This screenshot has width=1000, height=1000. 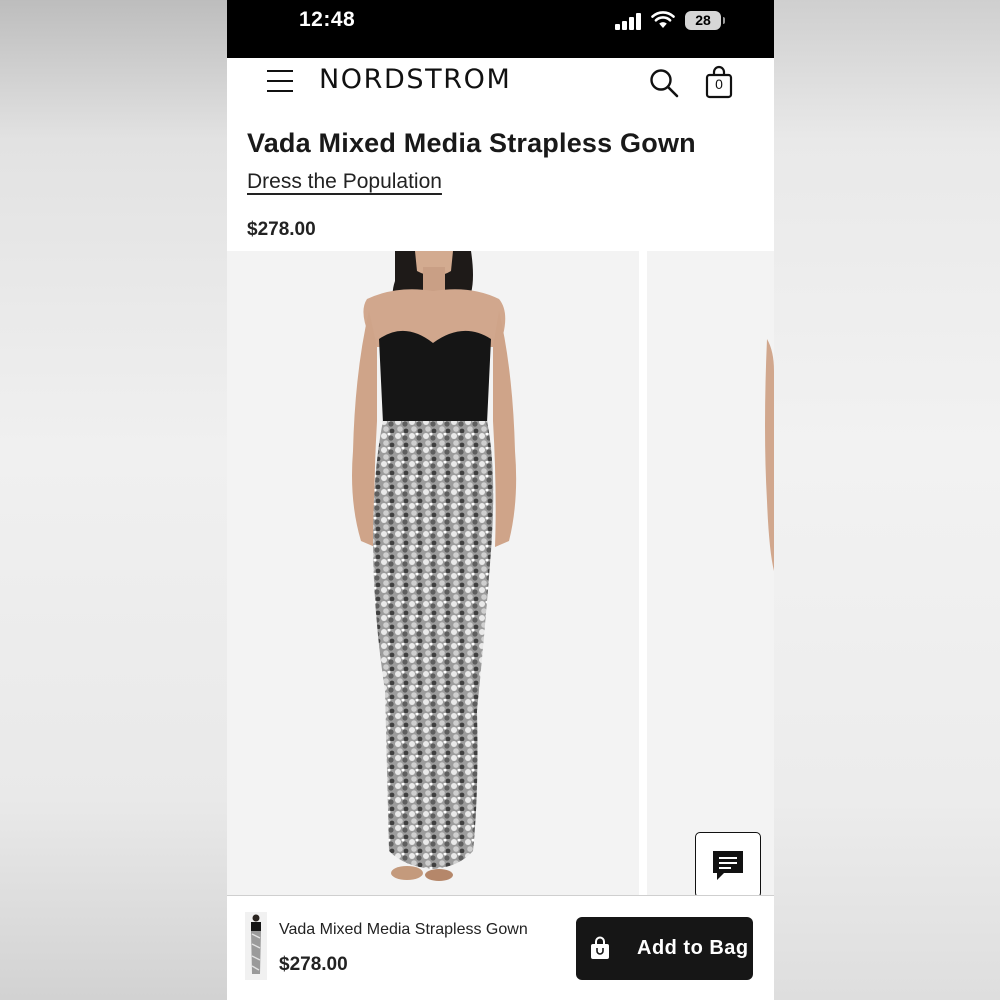 What do you see at coordinates (434, 566) in the screenshot?
I see `model-gown-illustration` at bounding box center [434, 566].